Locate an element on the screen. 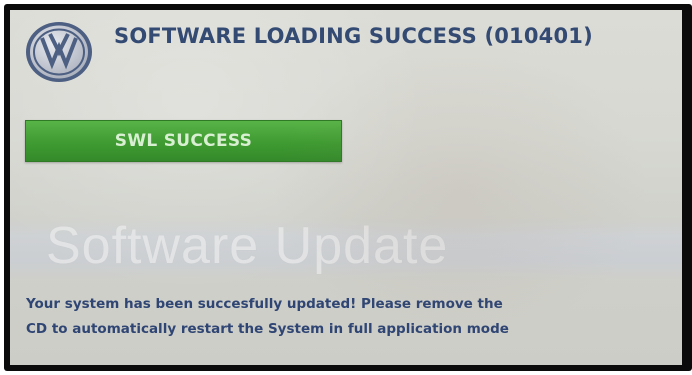  swl-success-button: SWL SUCCESS is located at coordinates (183, 141).